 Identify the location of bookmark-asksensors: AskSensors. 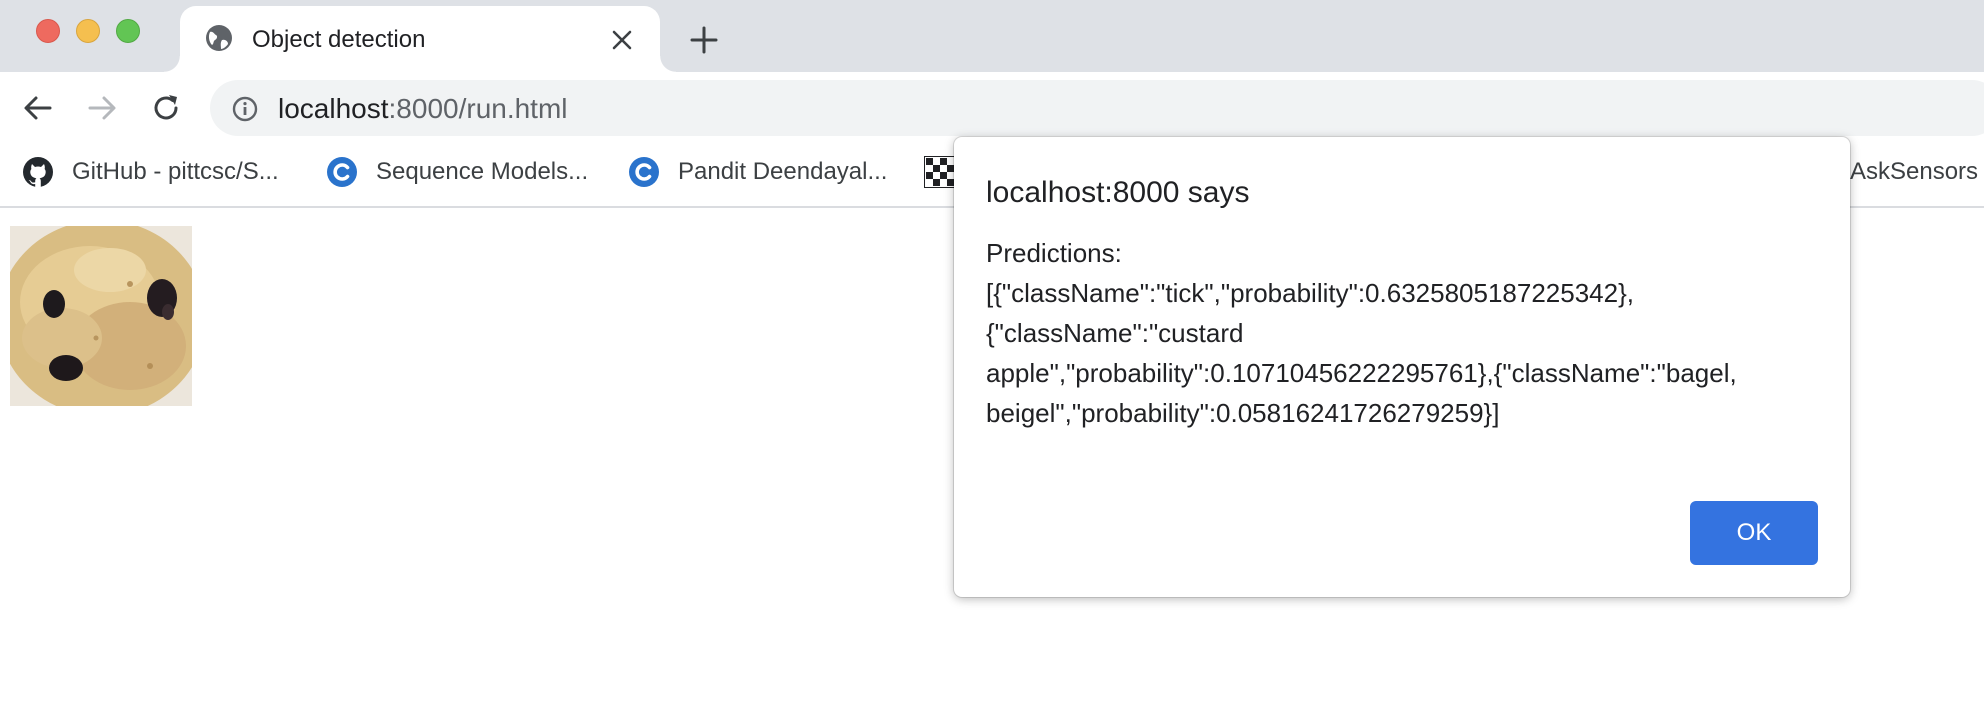
(1914, 172).